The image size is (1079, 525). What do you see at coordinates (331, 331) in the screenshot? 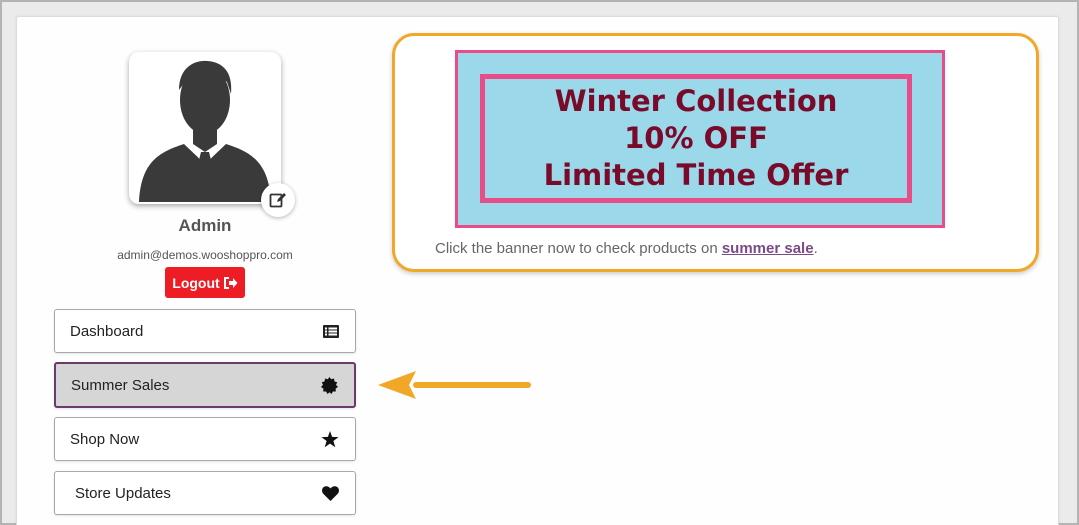
I see `list-icon` at bounding box center [331, 331].